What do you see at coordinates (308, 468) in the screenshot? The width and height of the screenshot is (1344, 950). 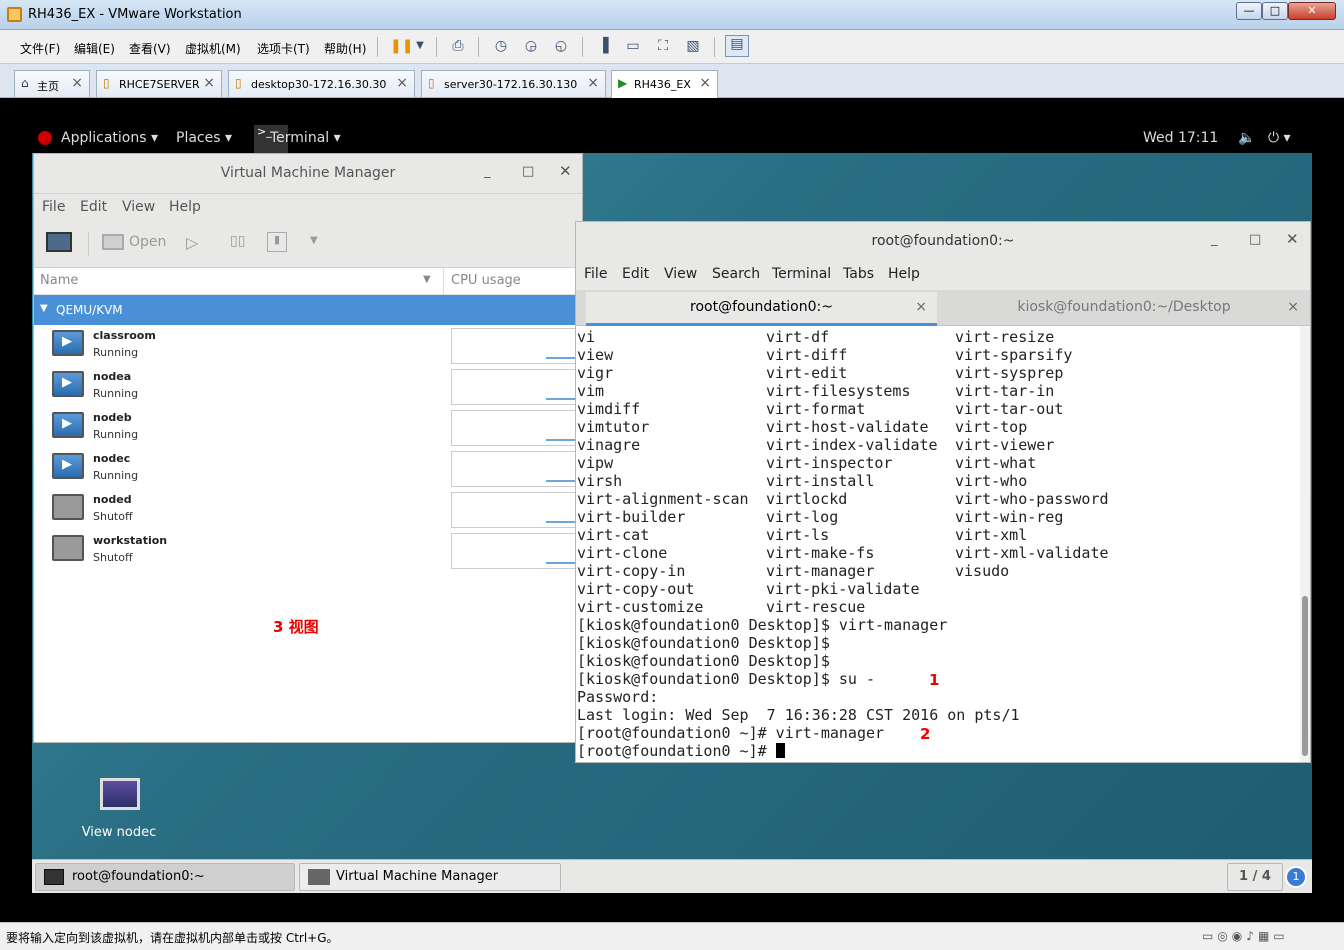 I see `vm-row: nodec Running` at bounding box center [308, 468].